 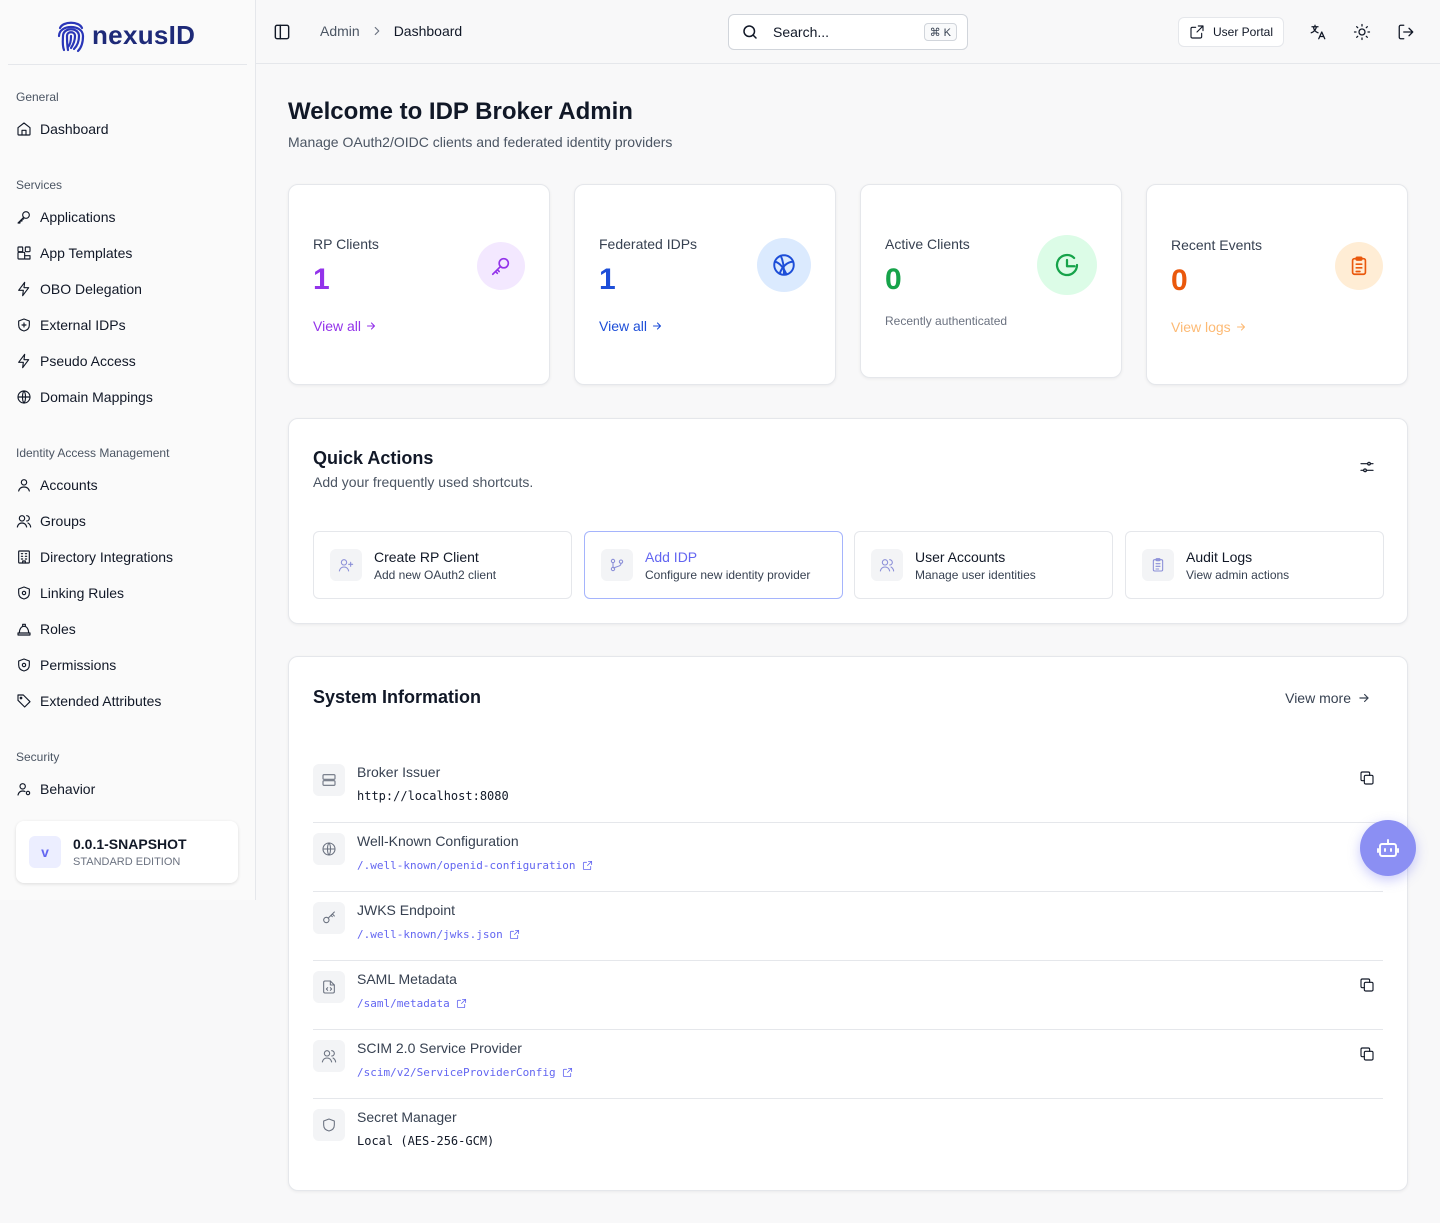 I want to click on sidebar-item-dashboard: Dashboard, so click(x=127, y=129).